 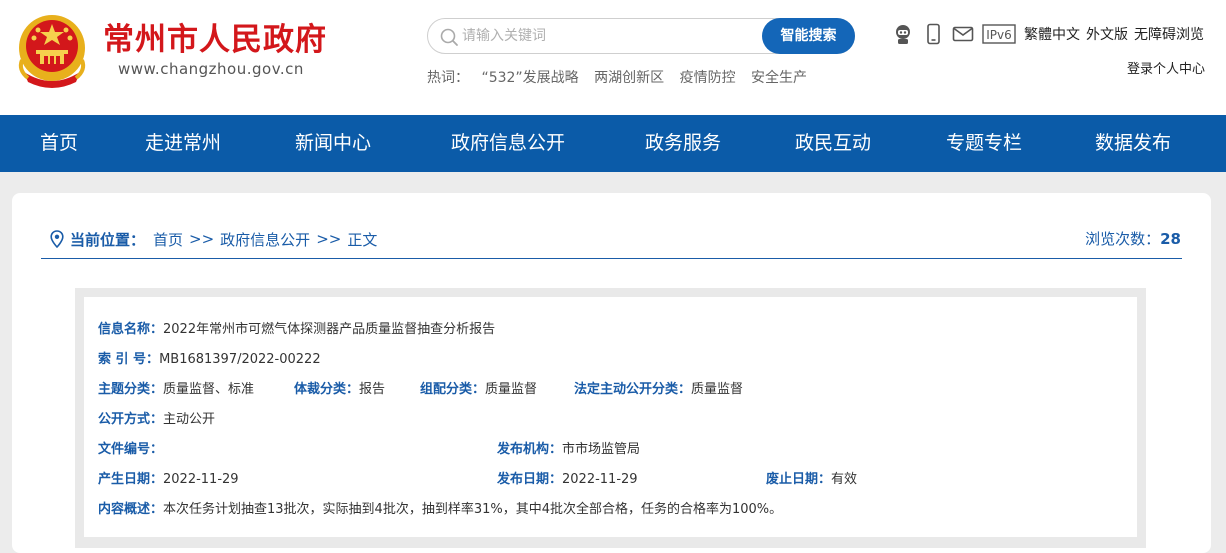 I want to click on nav-item-topics: 专题专栏, so click(x=984, y=143).